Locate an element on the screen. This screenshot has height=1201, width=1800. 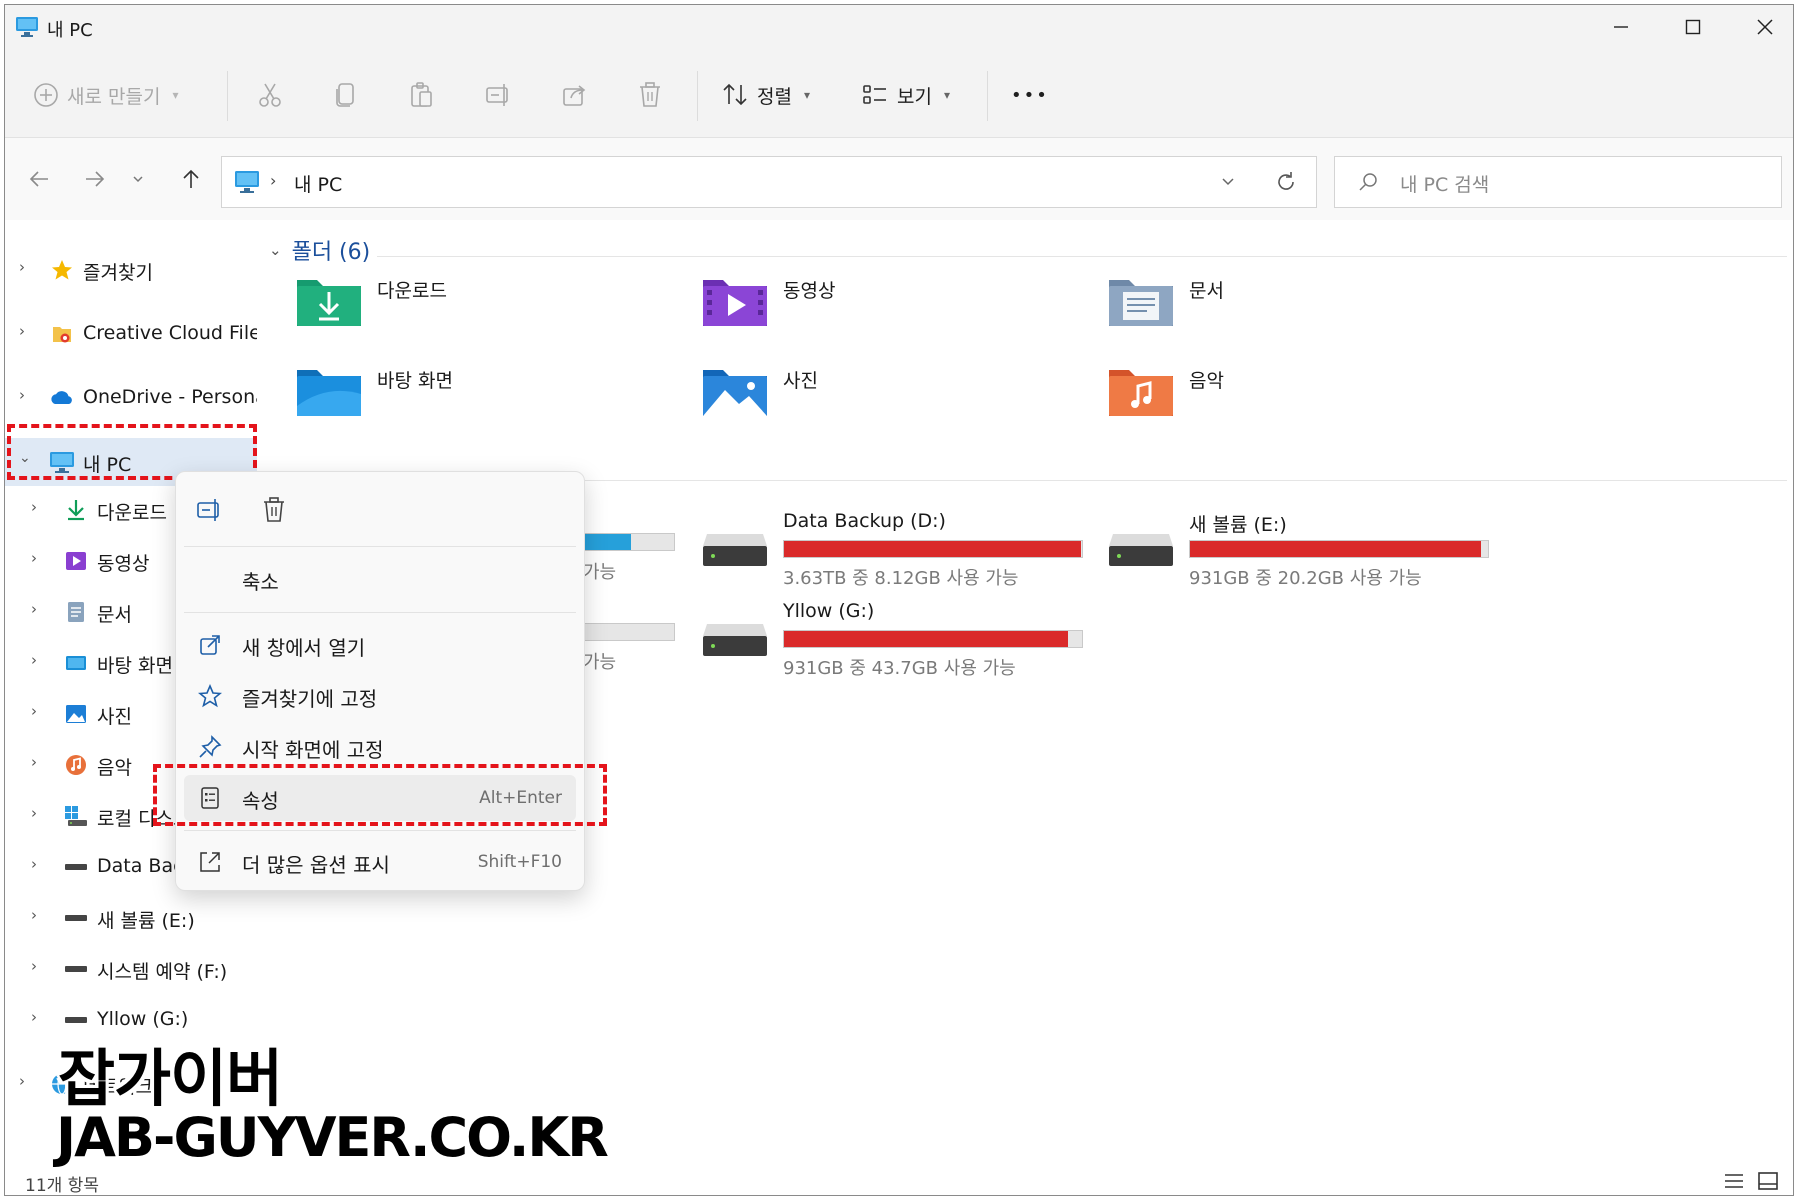
minimize-button is located at coordinates (1621, 27).